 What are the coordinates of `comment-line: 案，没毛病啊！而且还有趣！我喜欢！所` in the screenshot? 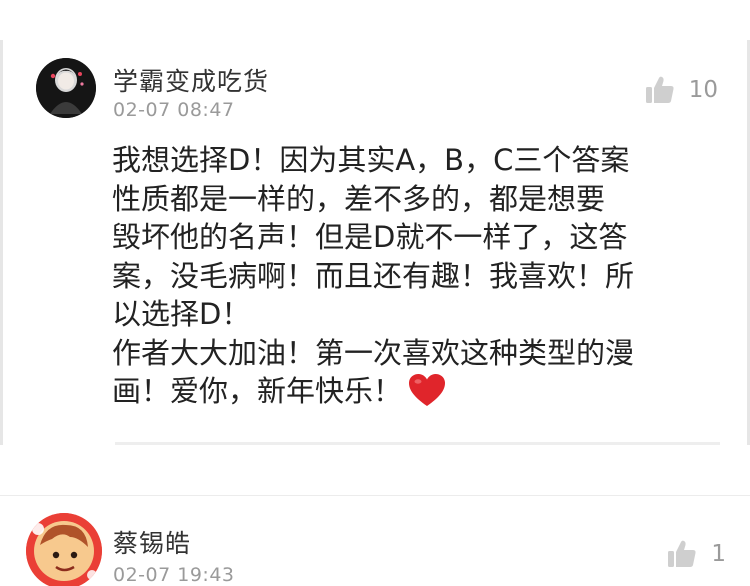 It's located at (373, 275).